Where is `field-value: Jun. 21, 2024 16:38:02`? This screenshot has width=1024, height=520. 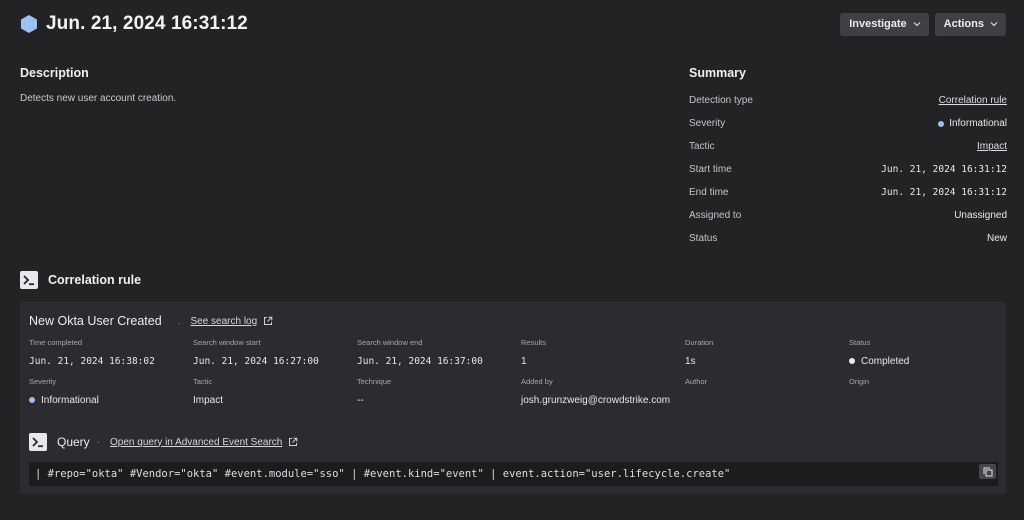 field-value: Jun. 21, 2024 16:38:02 is located at coordinates (92, 361).